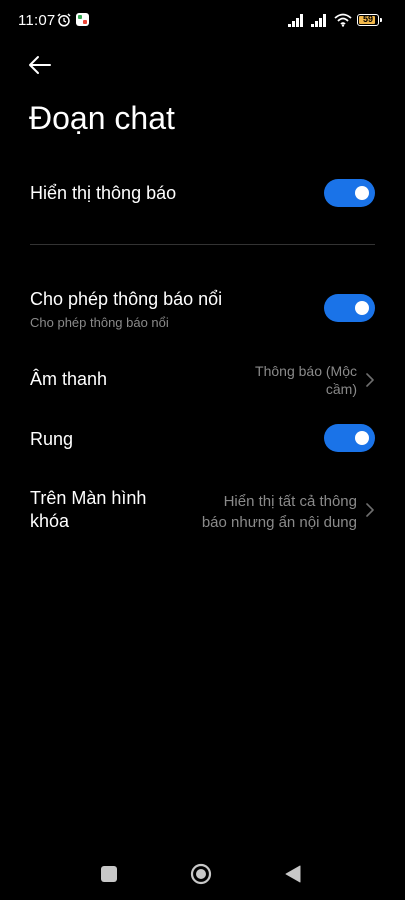 The width and height of the screenshot is (405, 900). I want to click on battery-icon: 59, so click(369, 20).